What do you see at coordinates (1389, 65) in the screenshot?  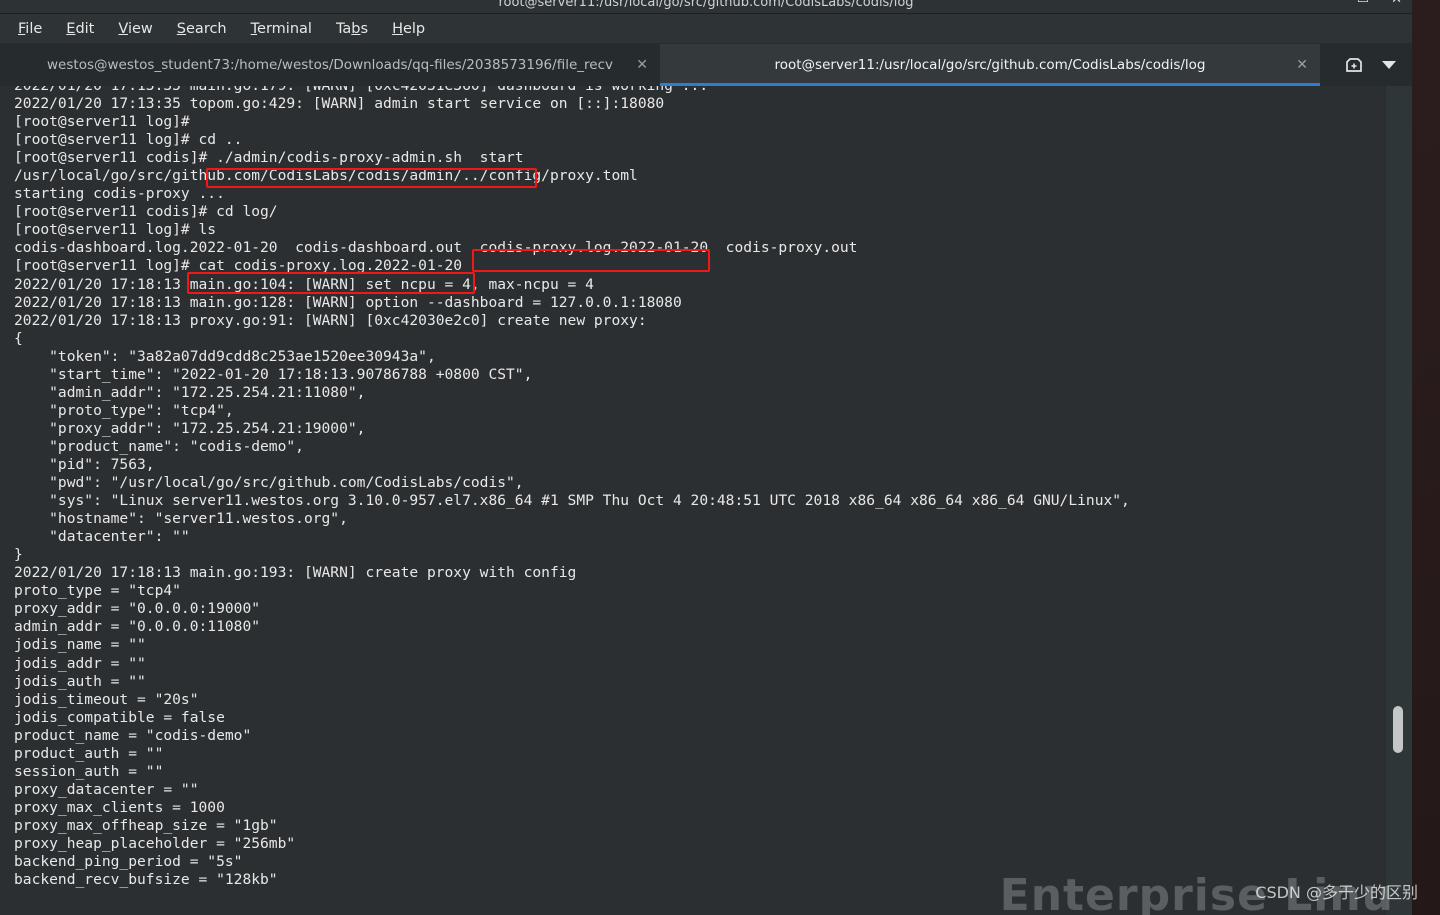 I see `chevron-down-icon` at bounding box center [1389, 65].